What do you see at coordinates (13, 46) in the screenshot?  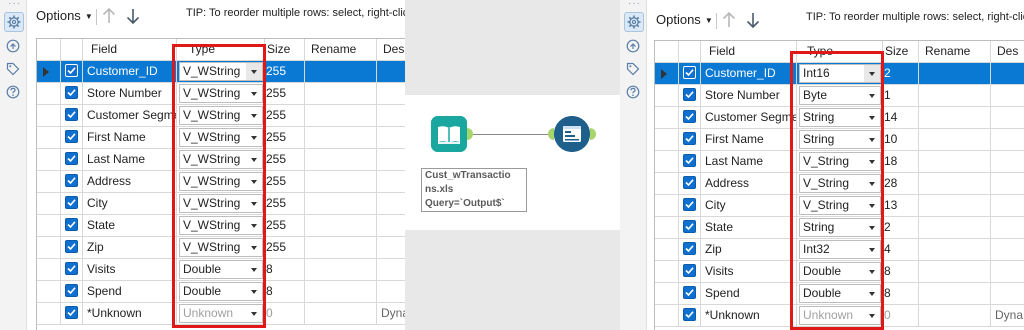 I see `anchor-icon` at bounding box center [13, 46].